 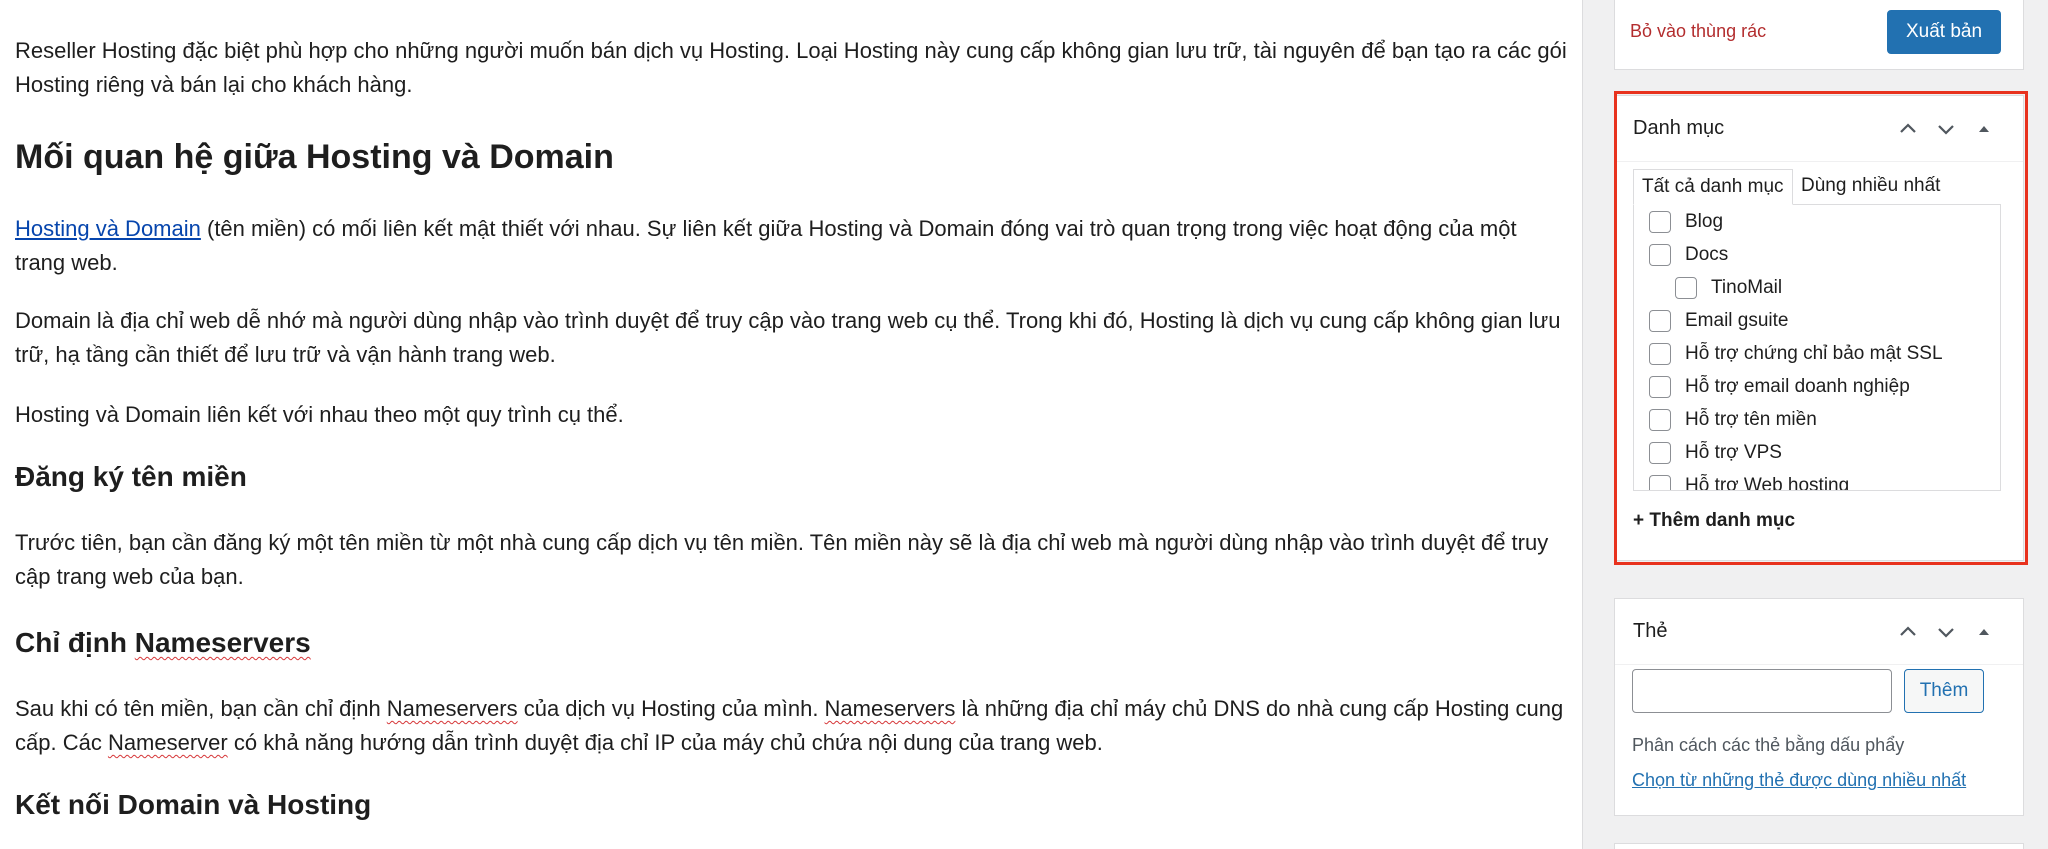 I want to click on category-label: Hỗ trợ chứng chỉ bảo mật SSL, so click(x=1814, y=353).